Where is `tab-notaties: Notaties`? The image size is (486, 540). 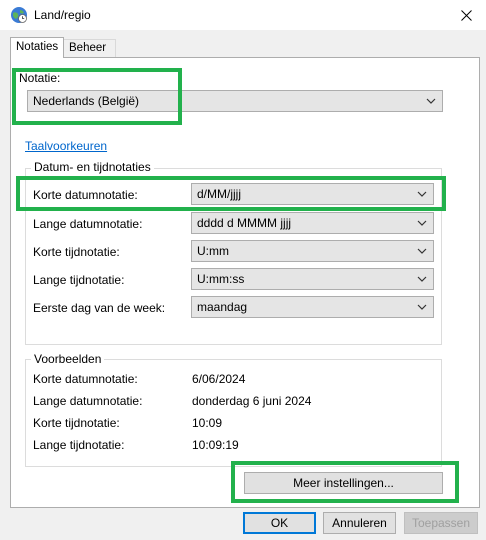 tab-notaties: Notaties is located at coordinates (37, 47).